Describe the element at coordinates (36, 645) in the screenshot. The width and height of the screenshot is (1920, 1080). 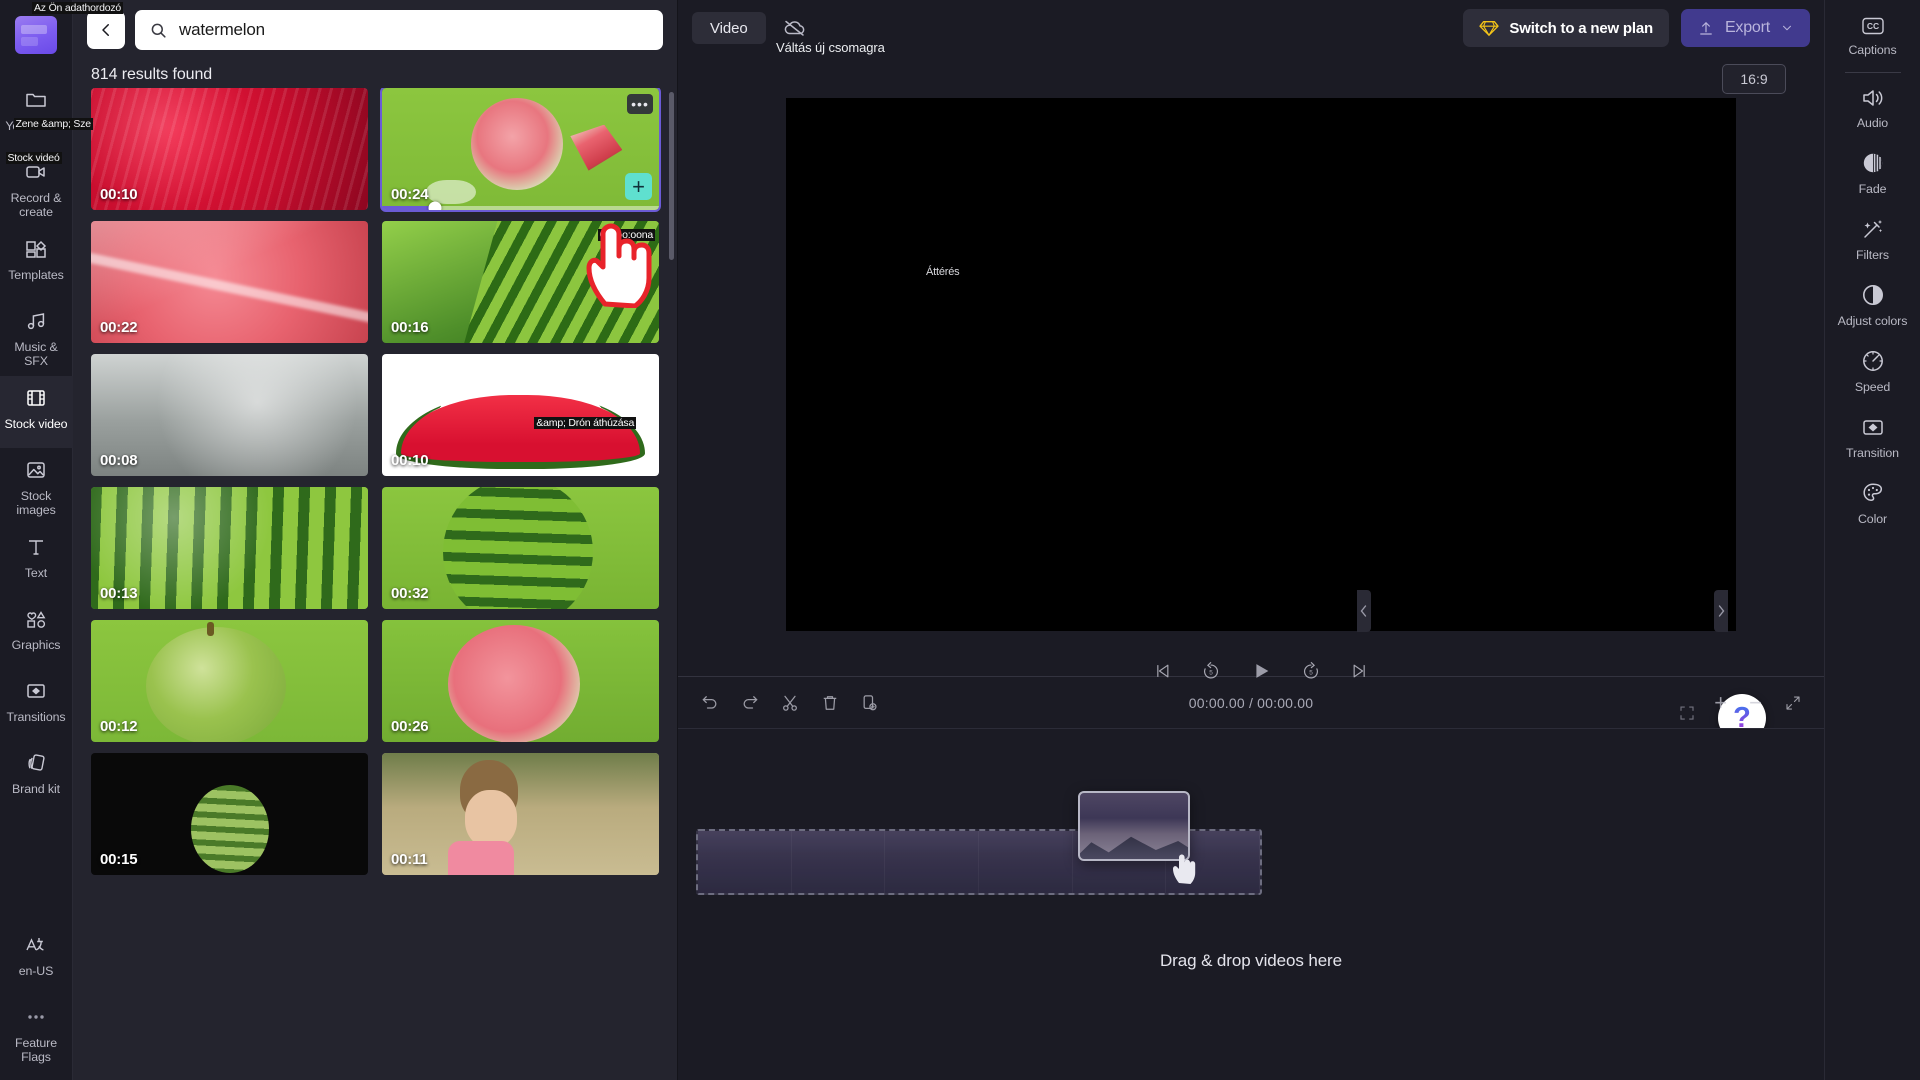
I see `sidebar-label-graphics: Graphics` at that location.